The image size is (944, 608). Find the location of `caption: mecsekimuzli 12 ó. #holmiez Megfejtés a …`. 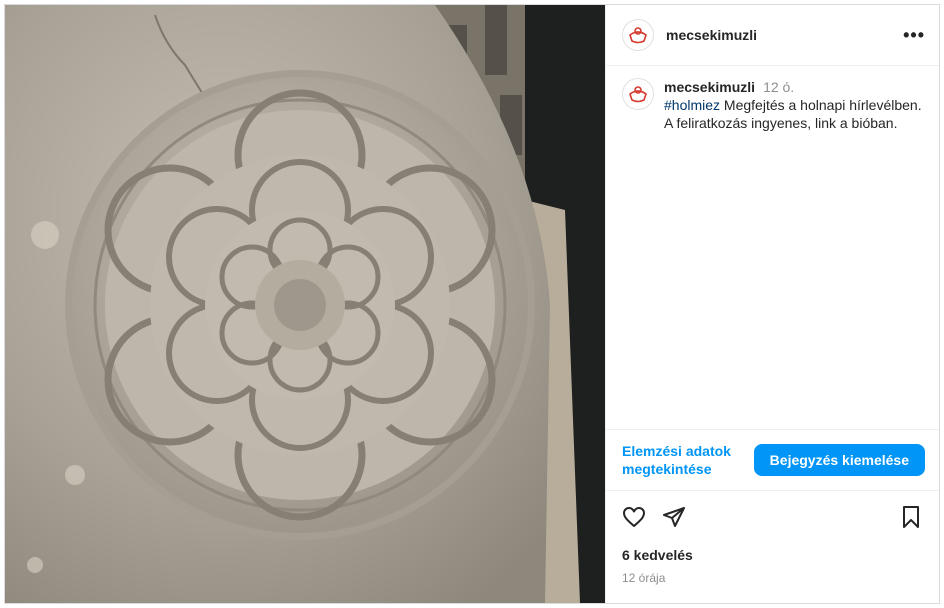

caption: mecsekimuzli 12 ó. #holmiez Megfejtés a … is located at coordinates (772, 99).